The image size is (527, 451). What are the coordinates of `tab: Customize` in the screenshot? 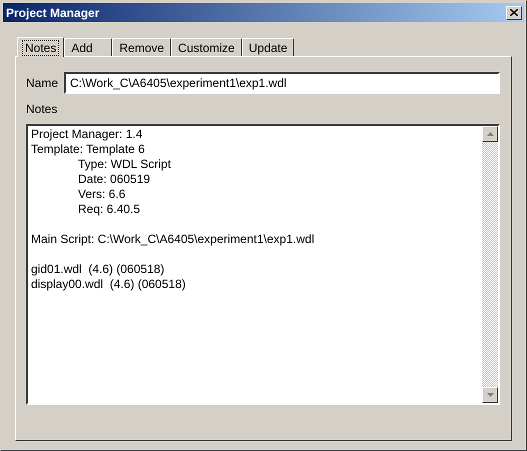 It's located at (206, 47).